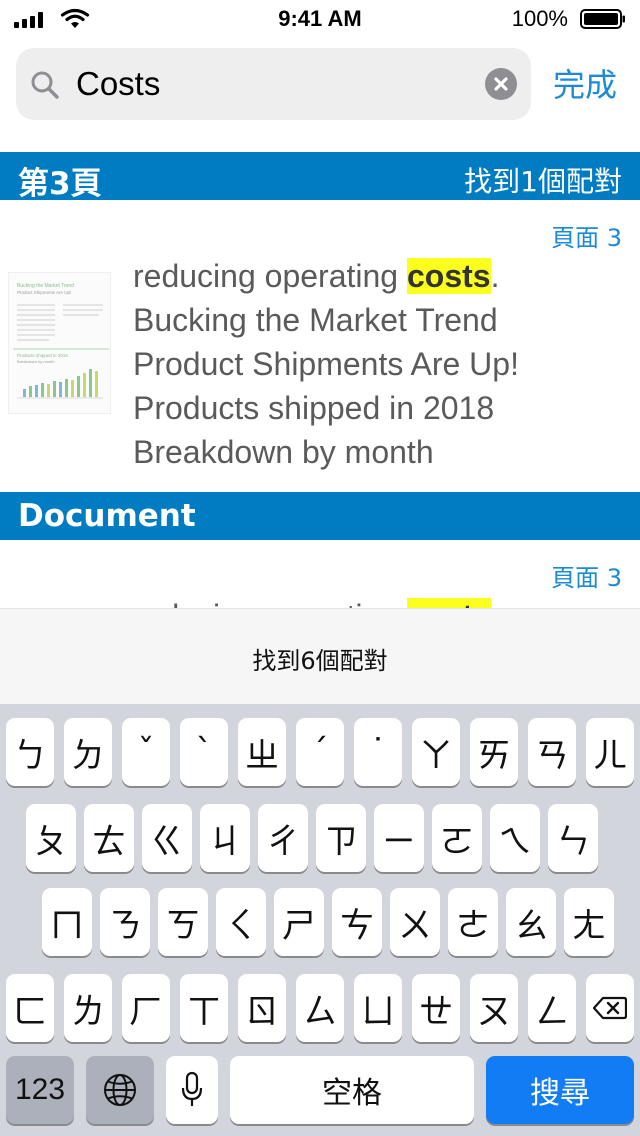  What do you see at coordinates (326, 364) in the screenshot?
I see `snippet-line: Product Shipments Are Up!` at bounding box center [326, 364].